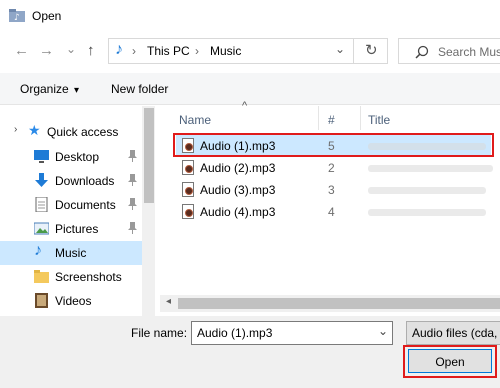  I want to click on file-row: Audio (3).mp3 3, so click(333, 190).